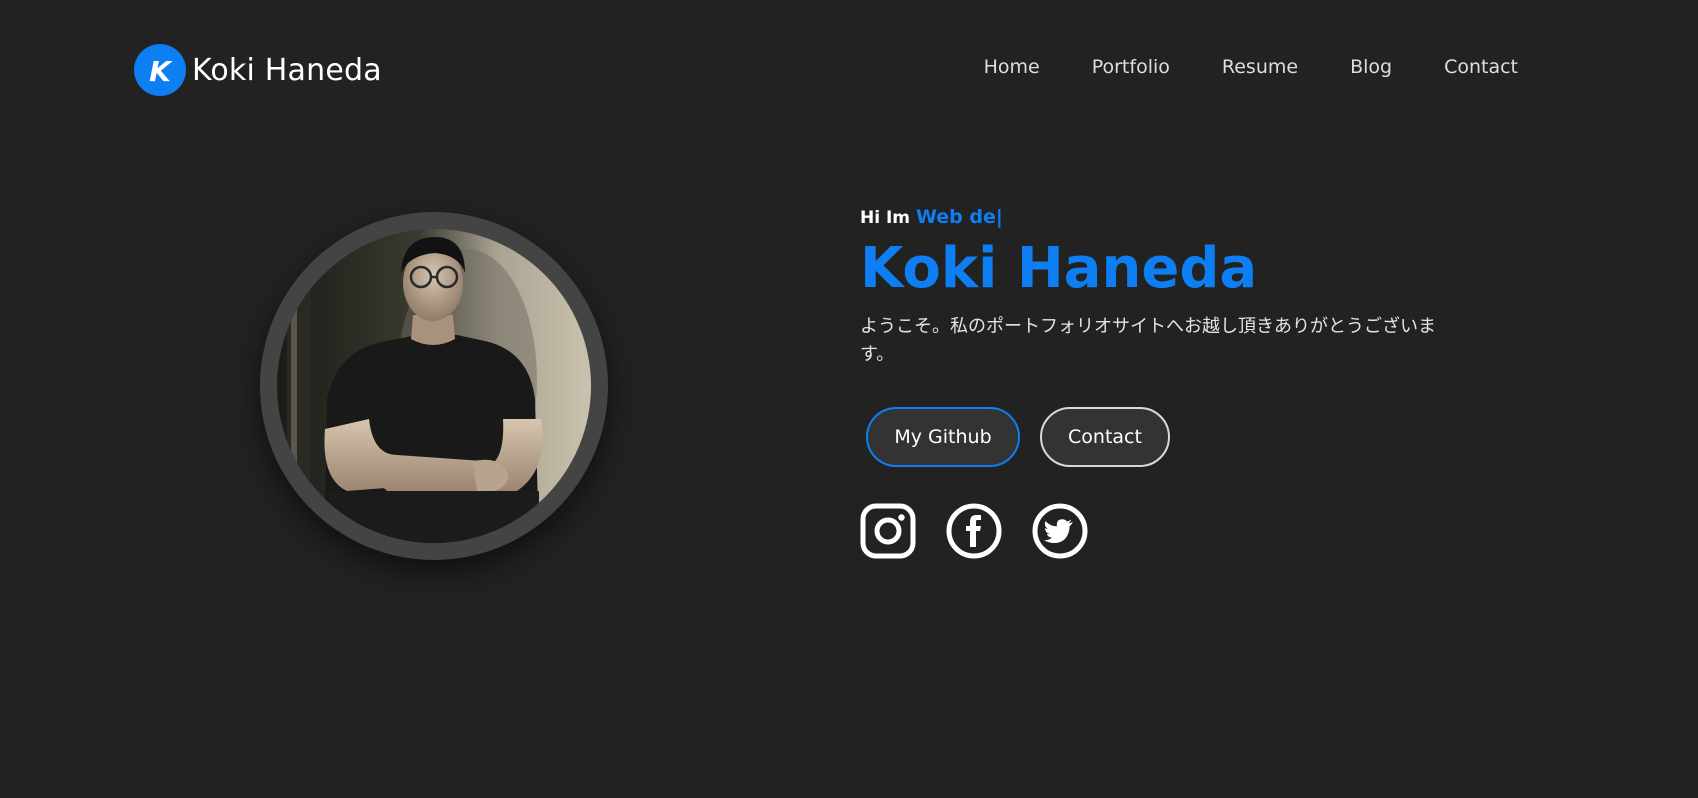  Describe the element at coordinates (1131, 67) in the screenshot. I see `nav-portfolio: Portfolio` at that location.